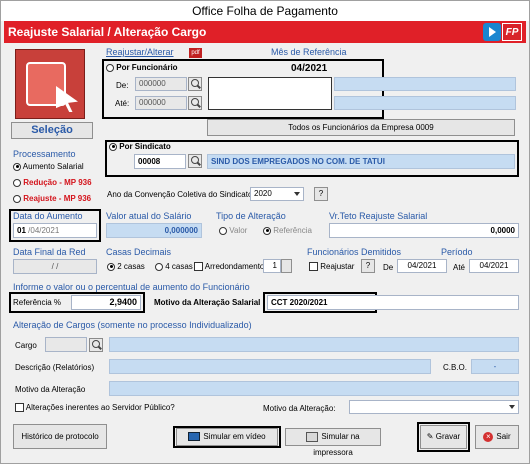 The width and height of the screenshot is (530, 464). I want to click on funcionario-name-box, so click(270, 93).